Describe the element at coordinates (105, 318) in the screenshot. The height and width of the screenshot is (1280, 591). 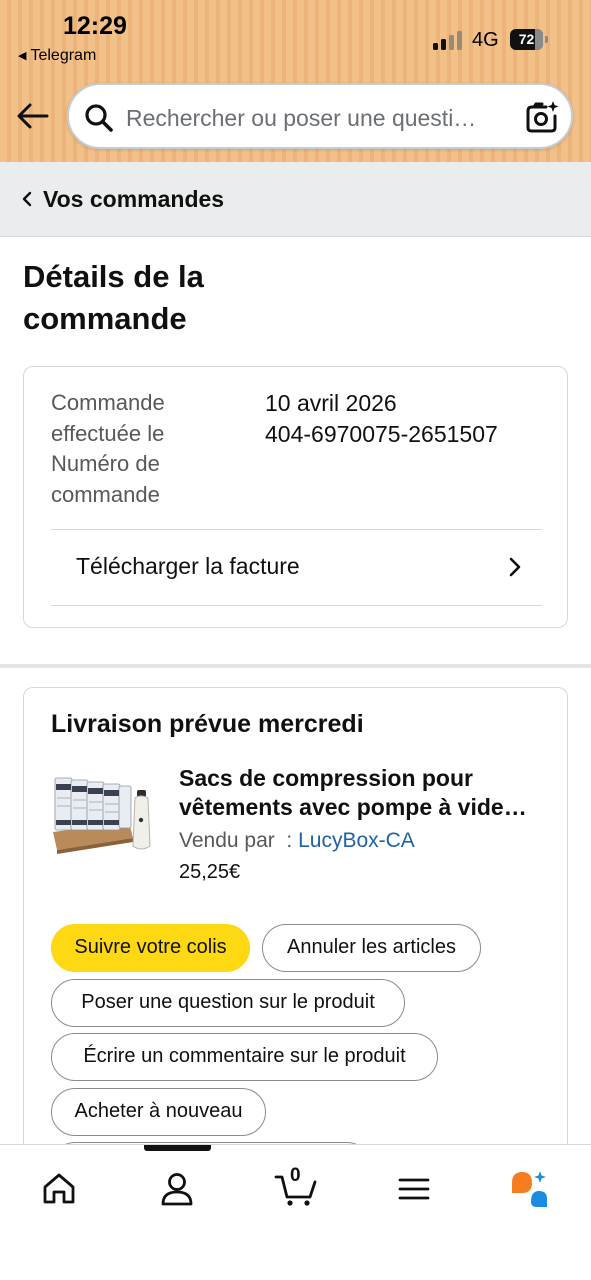
I see `page-title-line2: commande` at that location.